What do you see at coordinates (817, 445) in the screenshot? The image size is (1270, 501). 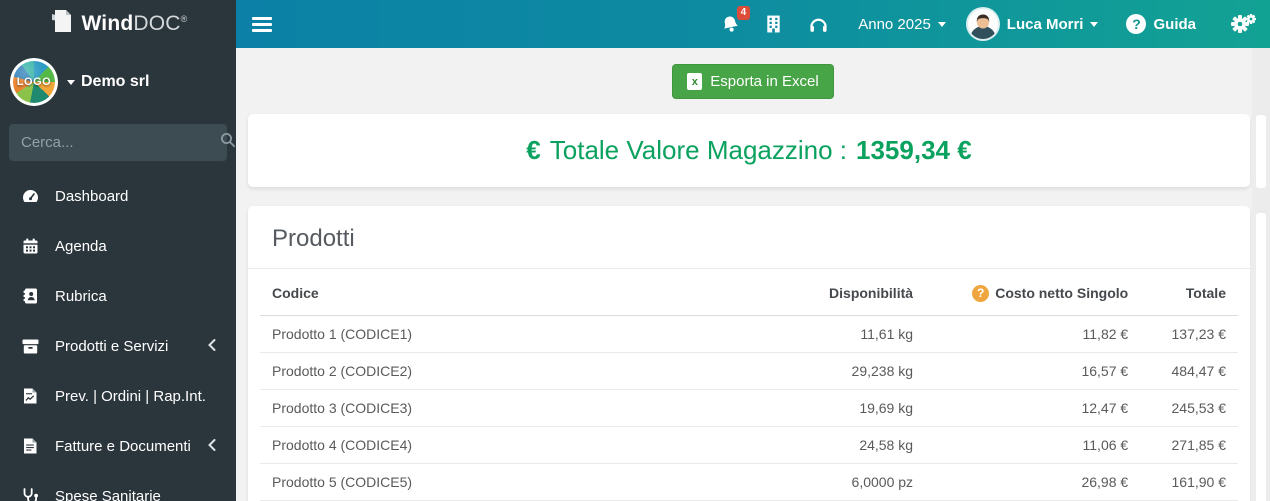 I see `cell-disponibilita: 24,58 kg` at bounding box center [817, 445].